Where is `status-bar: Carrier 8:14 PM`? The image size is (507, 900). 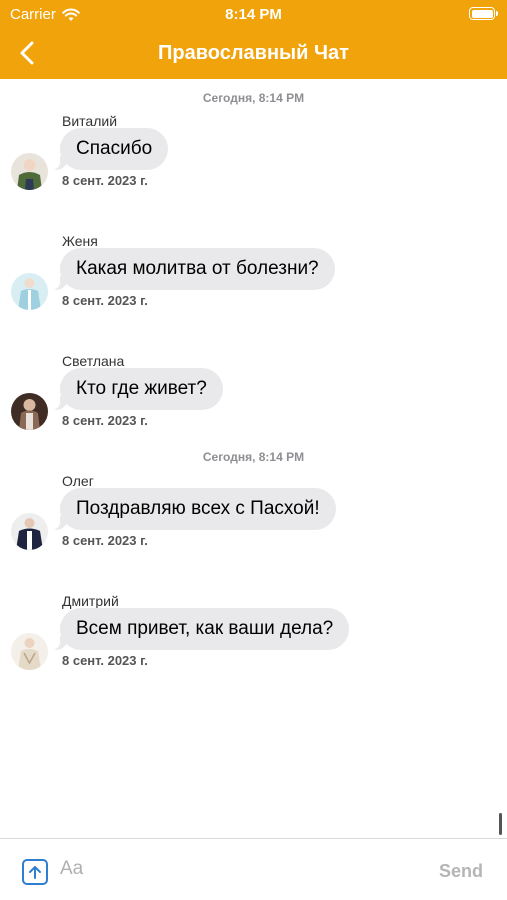 status-bar: Carrier 8:14 PM is located at coordinates (253, 15).